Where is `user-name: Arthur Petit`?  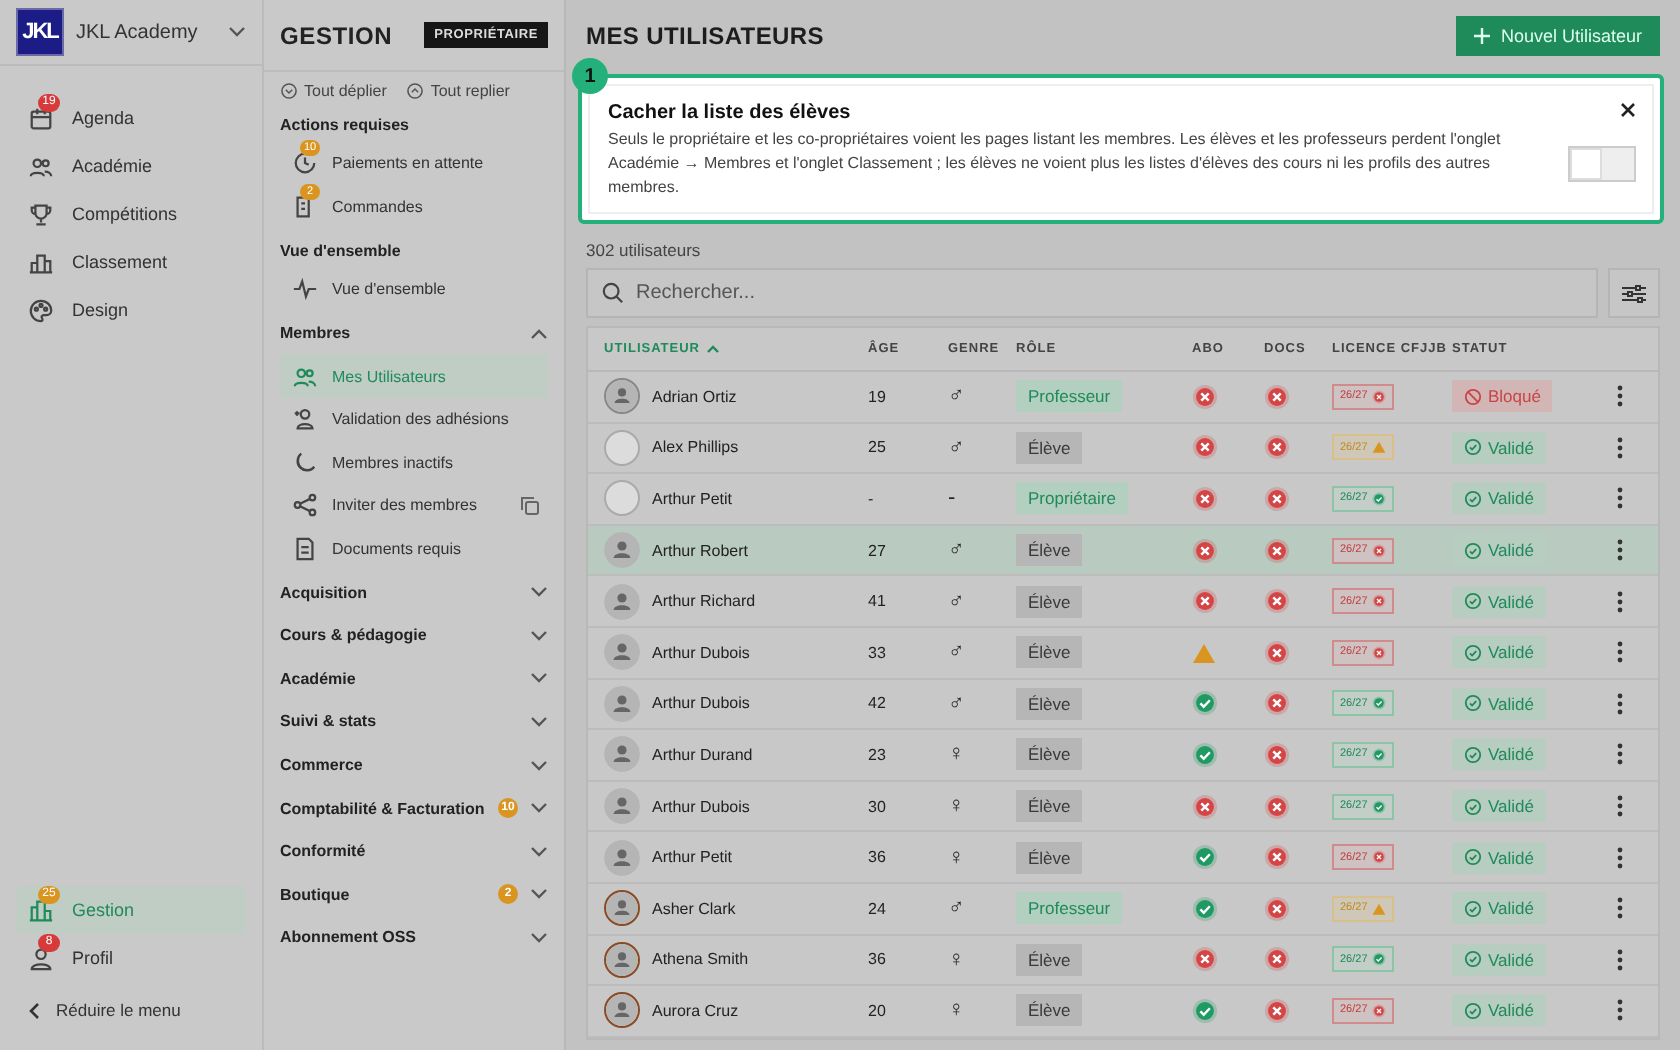
user-name: Arthur Petit is located at coordinates (692, 498).